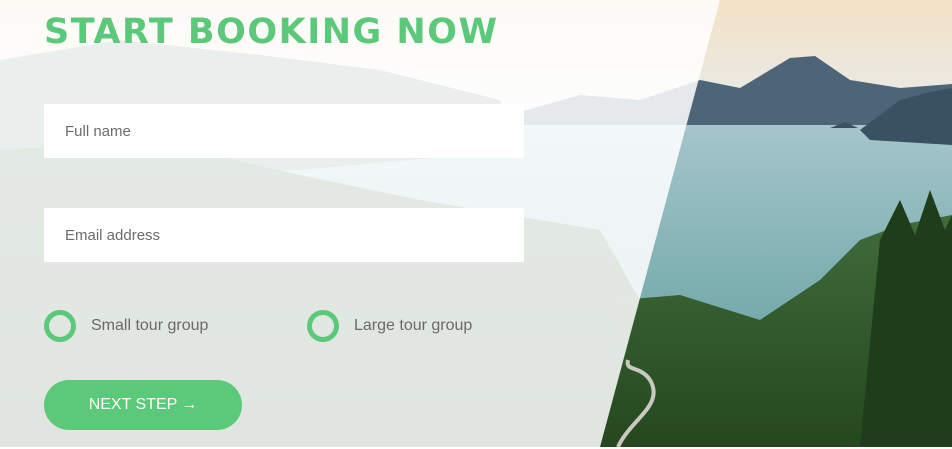 This screenshot has width=952, height=449. I want to click on full-name-input, so click(284, 131).